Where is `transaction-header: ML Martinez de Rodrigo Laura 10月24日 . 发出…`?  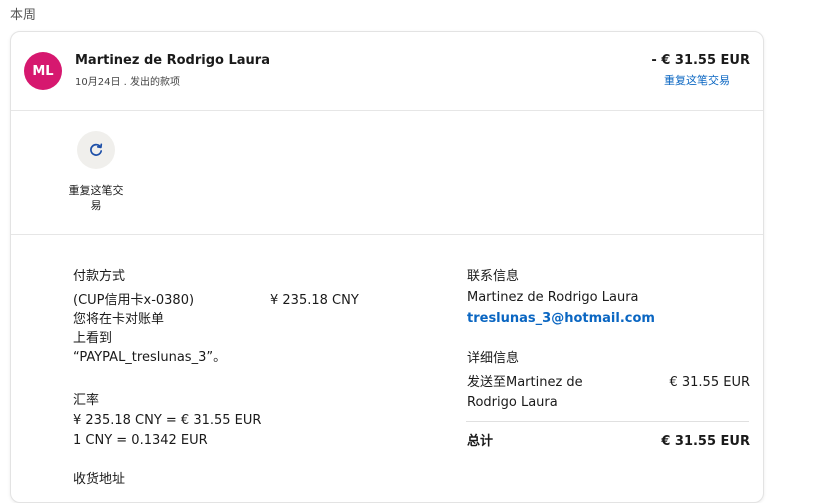
transaction-header: ML Martinez de Rodrigo Laura 10月24日 . 发出… is located at coordinates (387, 71).